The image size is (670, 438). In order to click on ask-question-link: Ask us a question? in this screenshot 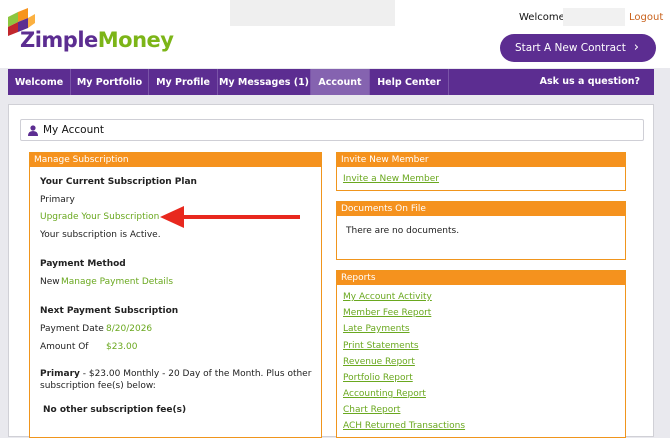, I will do `click(590, 81)`.